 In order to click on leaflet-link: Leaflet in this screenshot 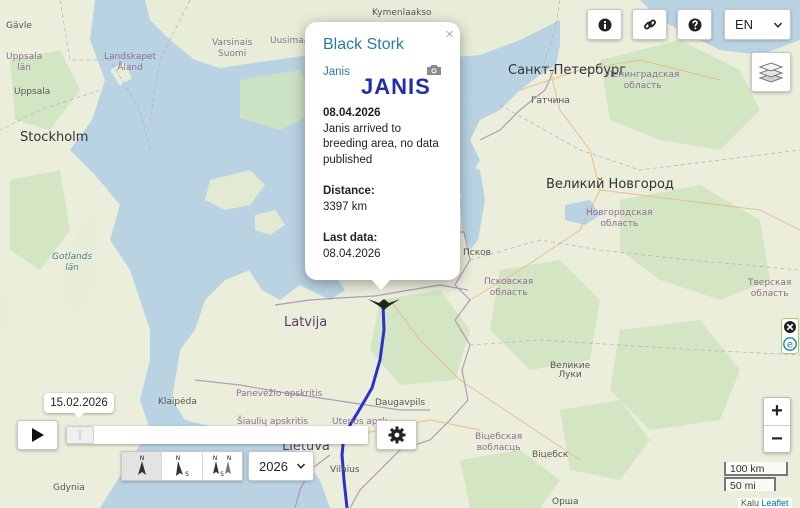, I will do `click(775, 503)`.